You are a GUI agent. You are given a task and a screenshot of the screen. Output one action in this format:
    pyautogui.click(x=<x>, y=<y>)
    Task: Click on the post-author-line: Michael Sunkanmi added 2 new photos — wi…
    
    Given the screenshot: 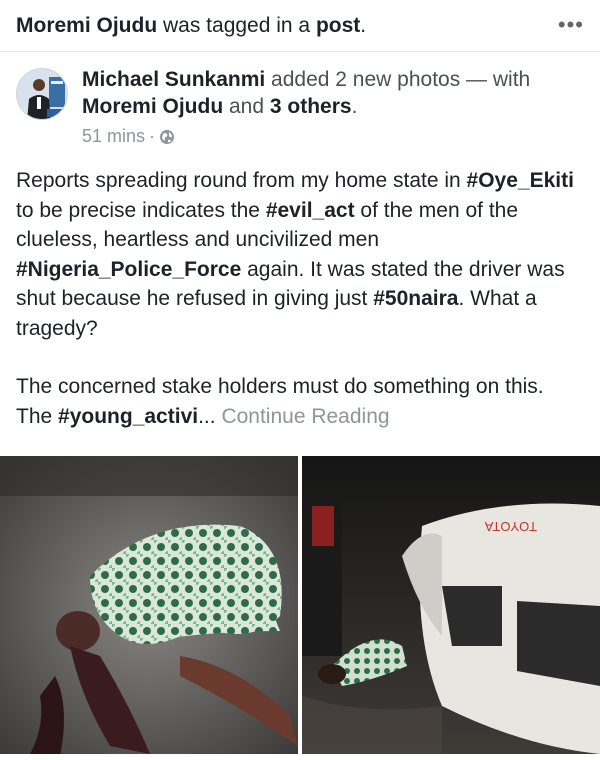 What is the action you would take?
    pyautogui.click(x=306, y=93)
    